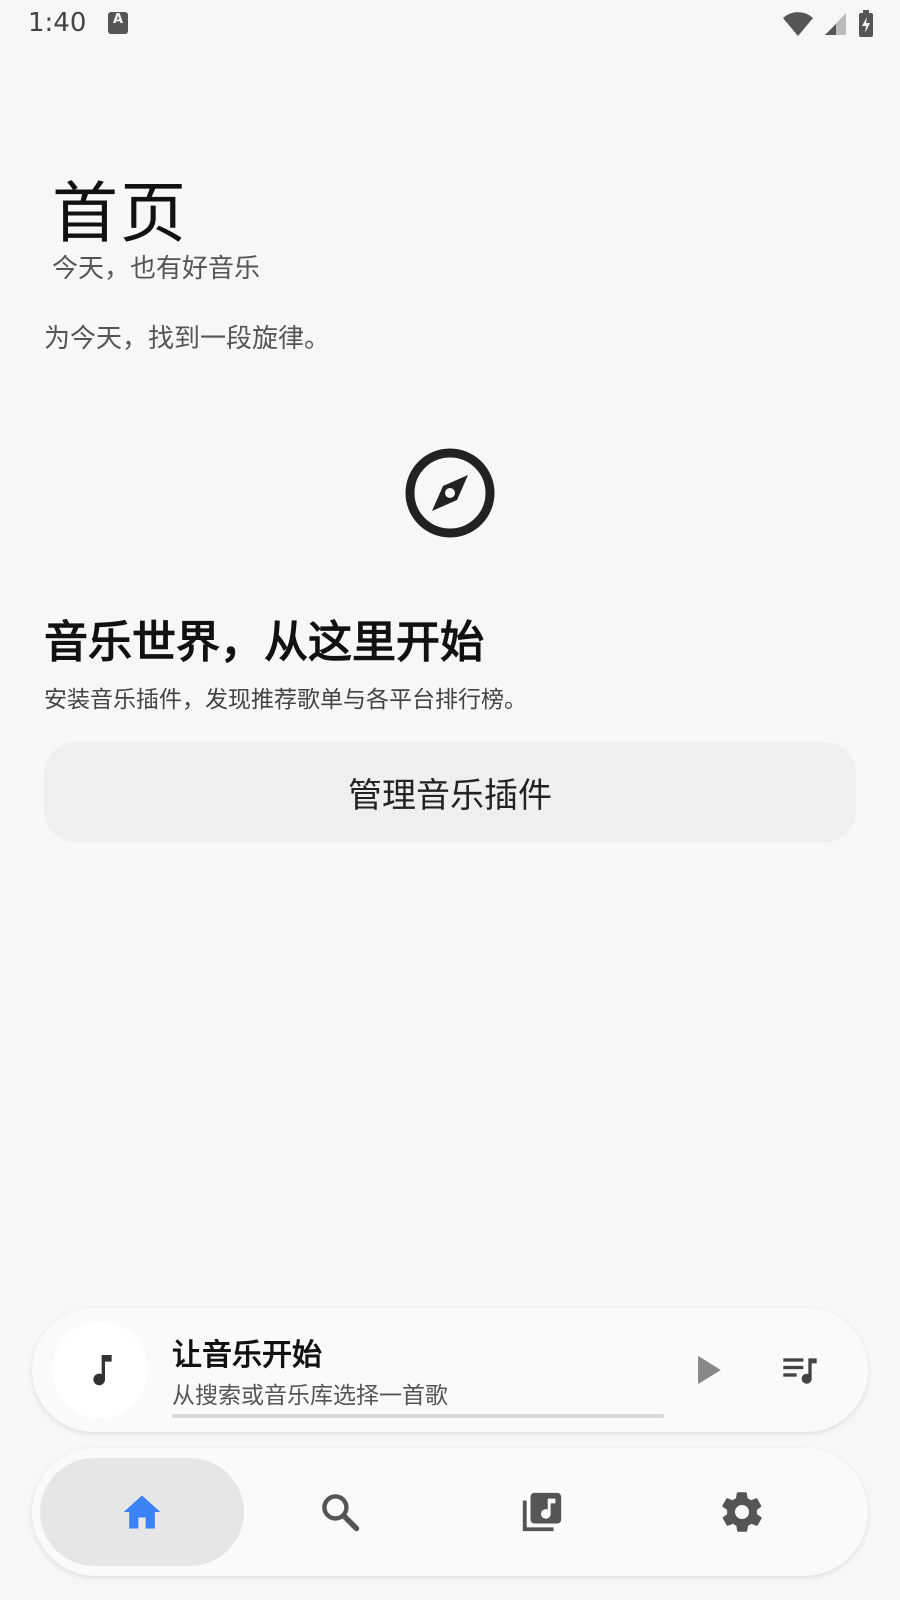 This screenshot has height=1600, width=900. I want to click on gear-icon, so click(742, 1512).